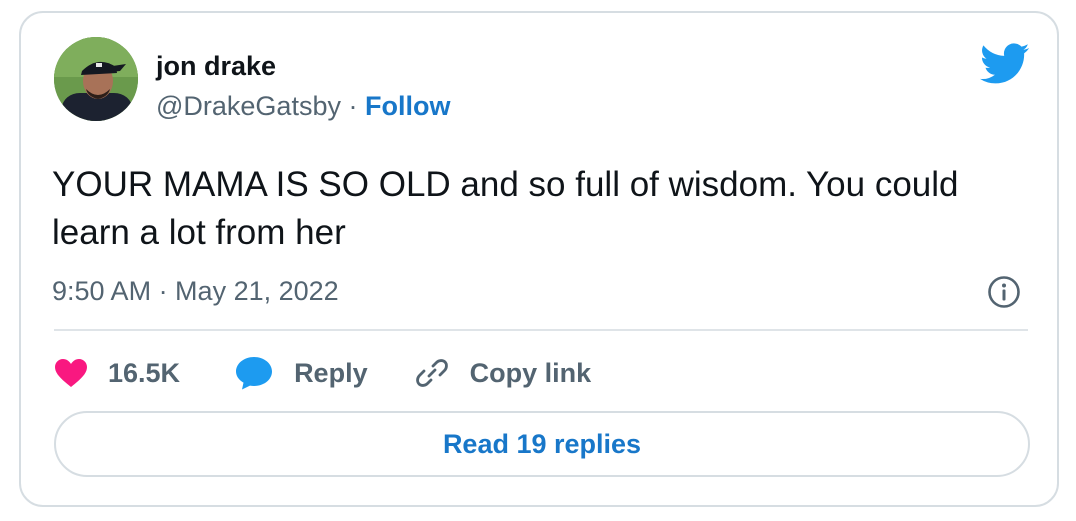 This screenshot has width=1076, height=521. I want to click on like-button: 16.5K, so click(117, 373).